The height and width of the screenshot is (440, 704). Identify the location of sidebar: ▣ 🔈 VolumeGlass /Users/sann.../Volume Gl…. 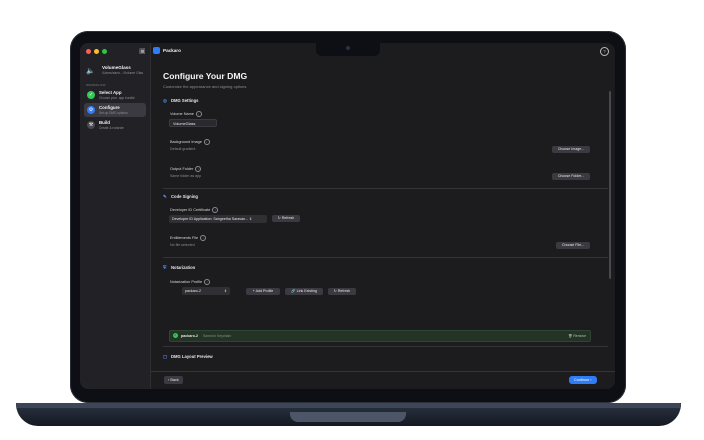
(115, 216).